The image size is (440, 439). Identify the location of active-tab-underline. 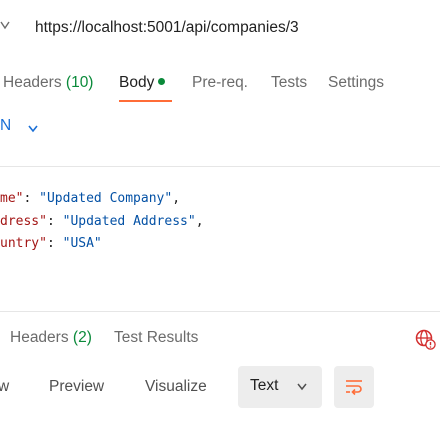
(145, 101).